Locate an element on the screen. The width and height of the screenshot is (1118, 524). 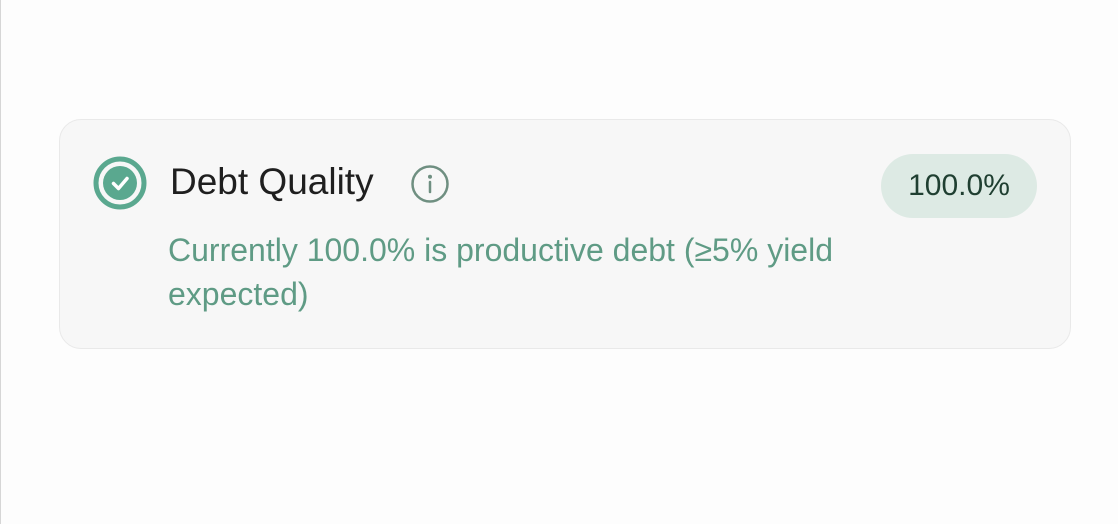
check-circle-icon is located at coordinates (120, 183).